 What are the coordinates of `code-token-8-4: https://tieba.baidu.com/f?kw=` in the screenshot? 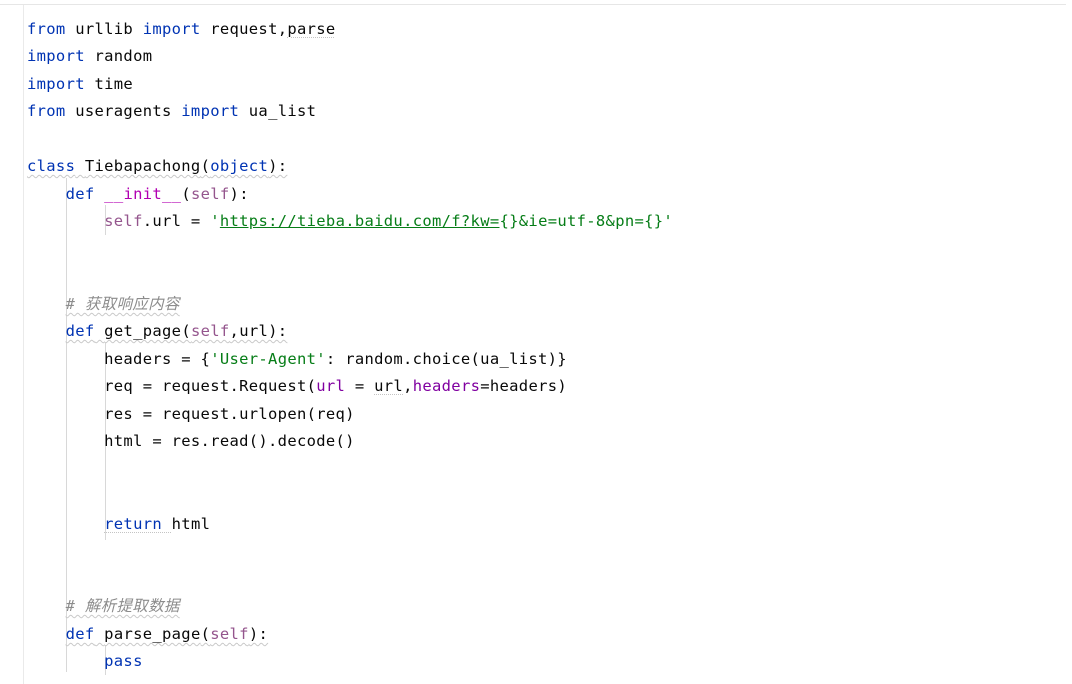 It's located at (359, 221).